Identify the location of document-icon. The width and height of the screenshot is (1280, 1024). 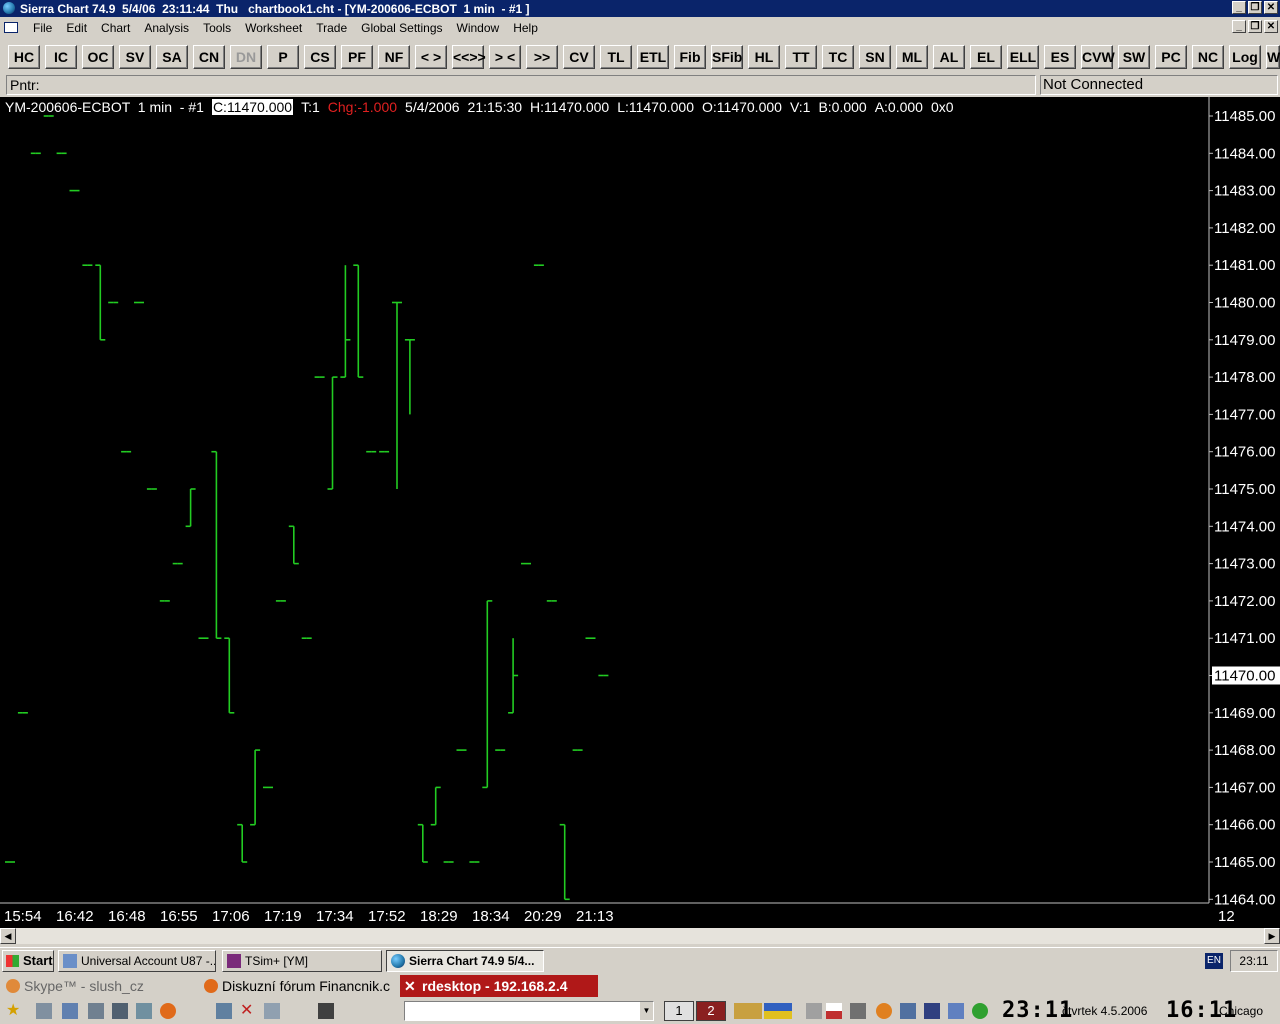
(11, 27).